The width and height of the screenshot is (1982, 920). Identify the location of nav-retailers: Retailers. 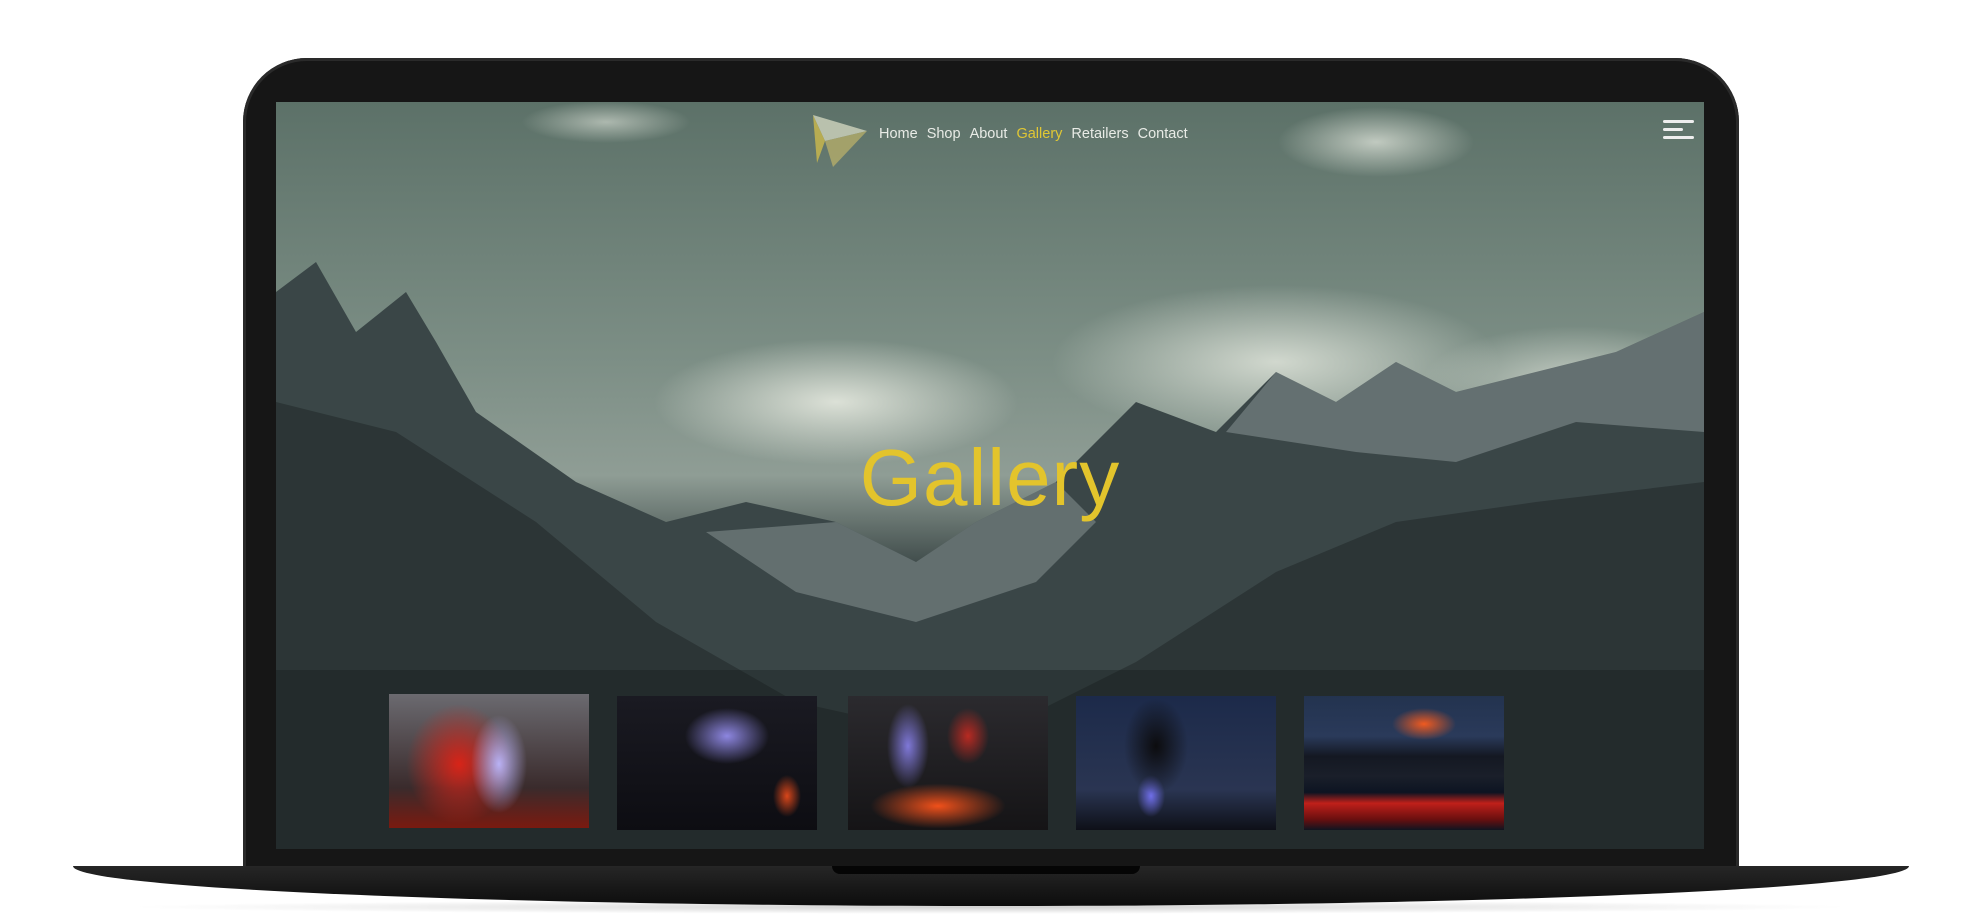
(1099, 134).